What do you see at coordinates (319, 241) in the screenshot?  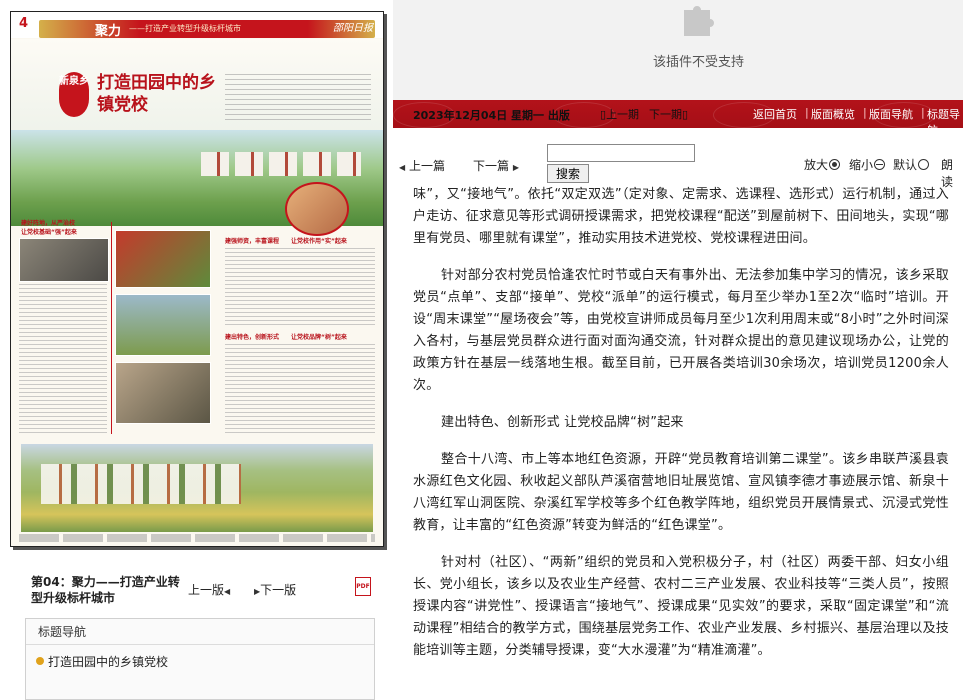 I see `newspaper-subhead-2b: 让党校作用“实”起来` at bounding box center [319, 241].